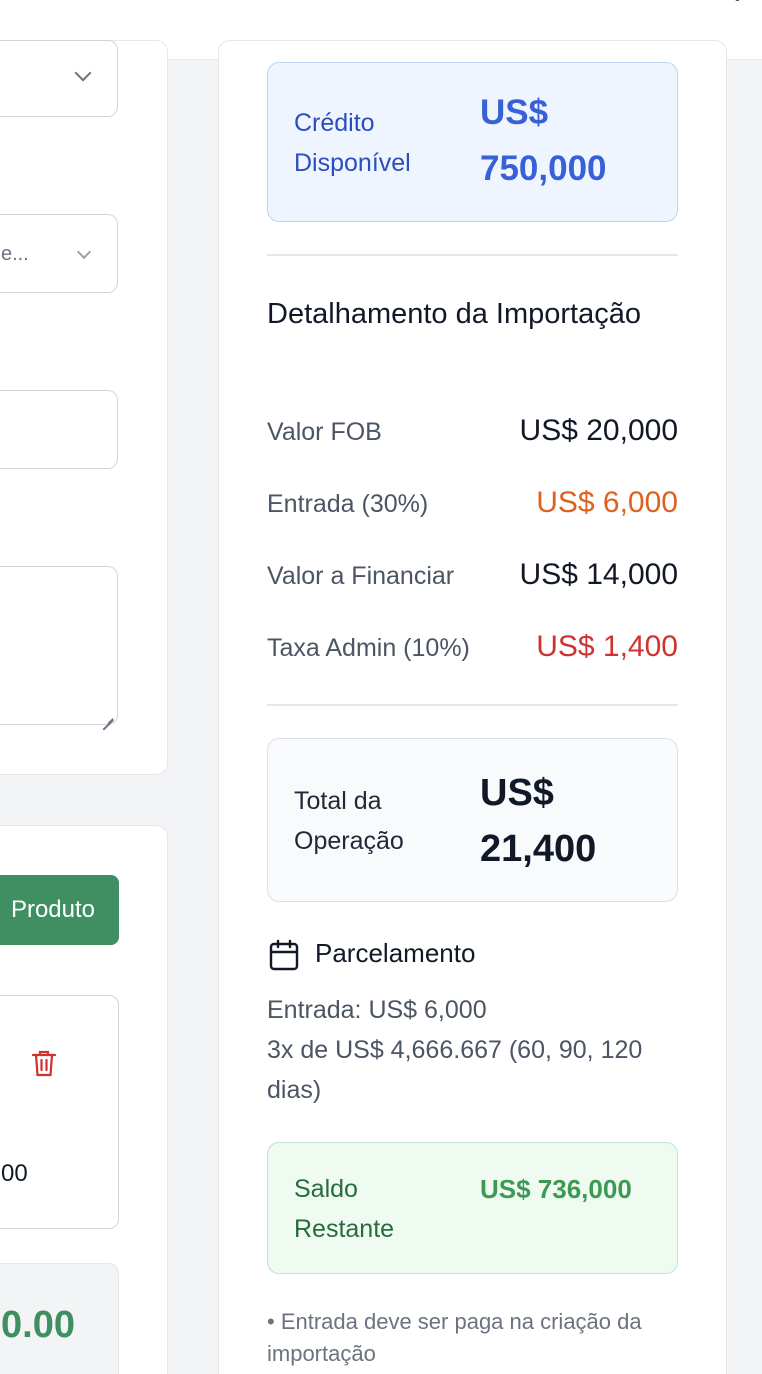 Image resolution: width=762 pixels, height=1374 pixels. What do you see at coordinates (348, 504) in the screenshot?
I see `row-label: Entrada (30%)` at bounding box center [348, 504].